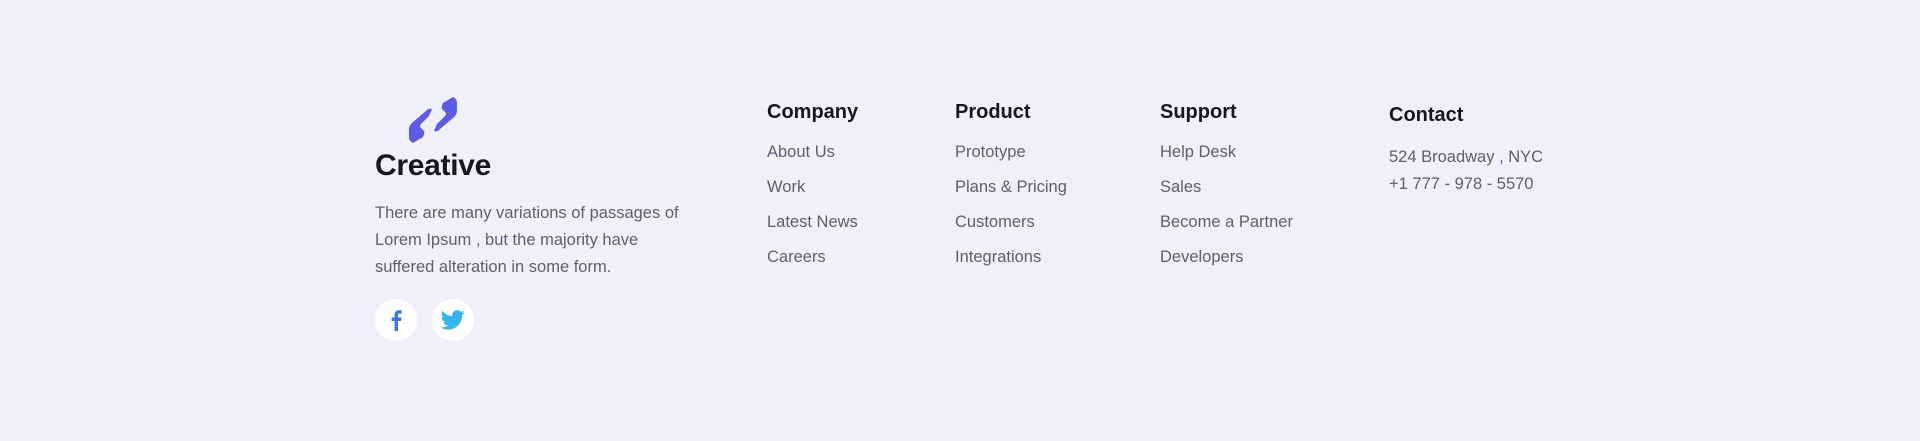 This screenshot has height=441, width=1920. I want to click on twitter-icon, so click(453, 320).